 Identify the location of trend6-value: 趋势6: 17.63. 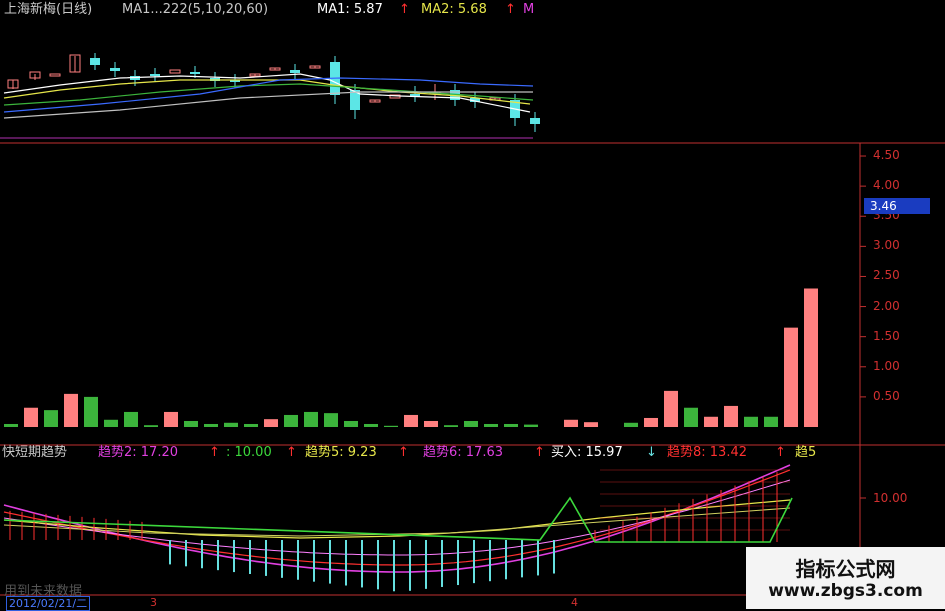
(463, 452).